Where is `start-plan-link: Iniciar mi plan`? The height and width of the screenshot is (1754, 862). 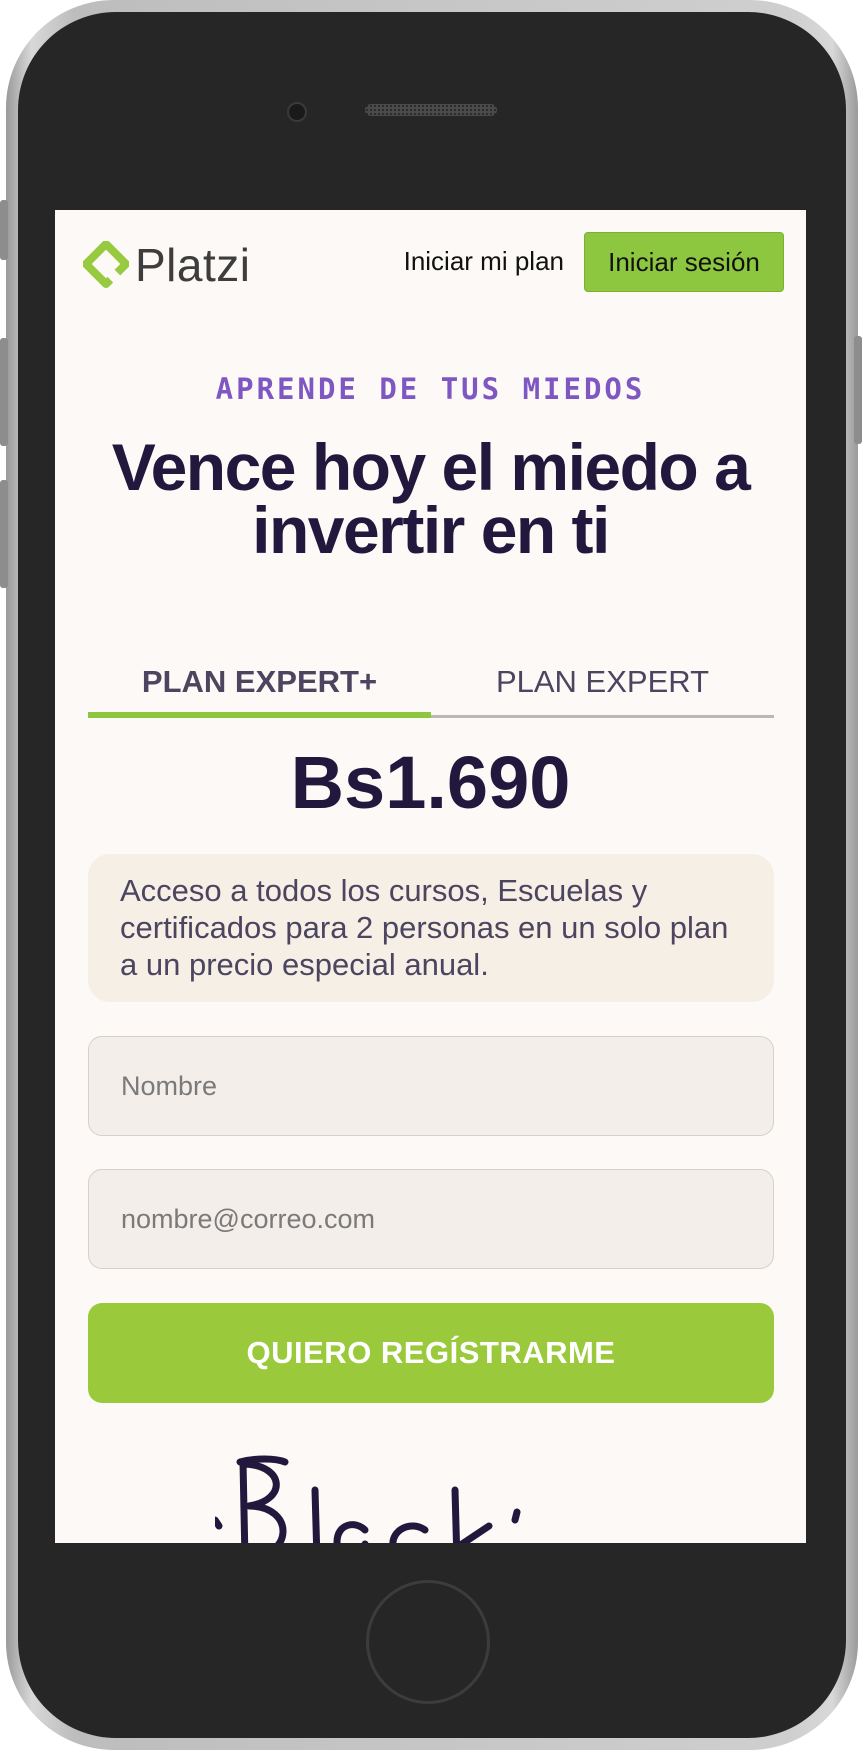
start-plan-link: Iniciar mi plan is located at coordinates (484, 261).